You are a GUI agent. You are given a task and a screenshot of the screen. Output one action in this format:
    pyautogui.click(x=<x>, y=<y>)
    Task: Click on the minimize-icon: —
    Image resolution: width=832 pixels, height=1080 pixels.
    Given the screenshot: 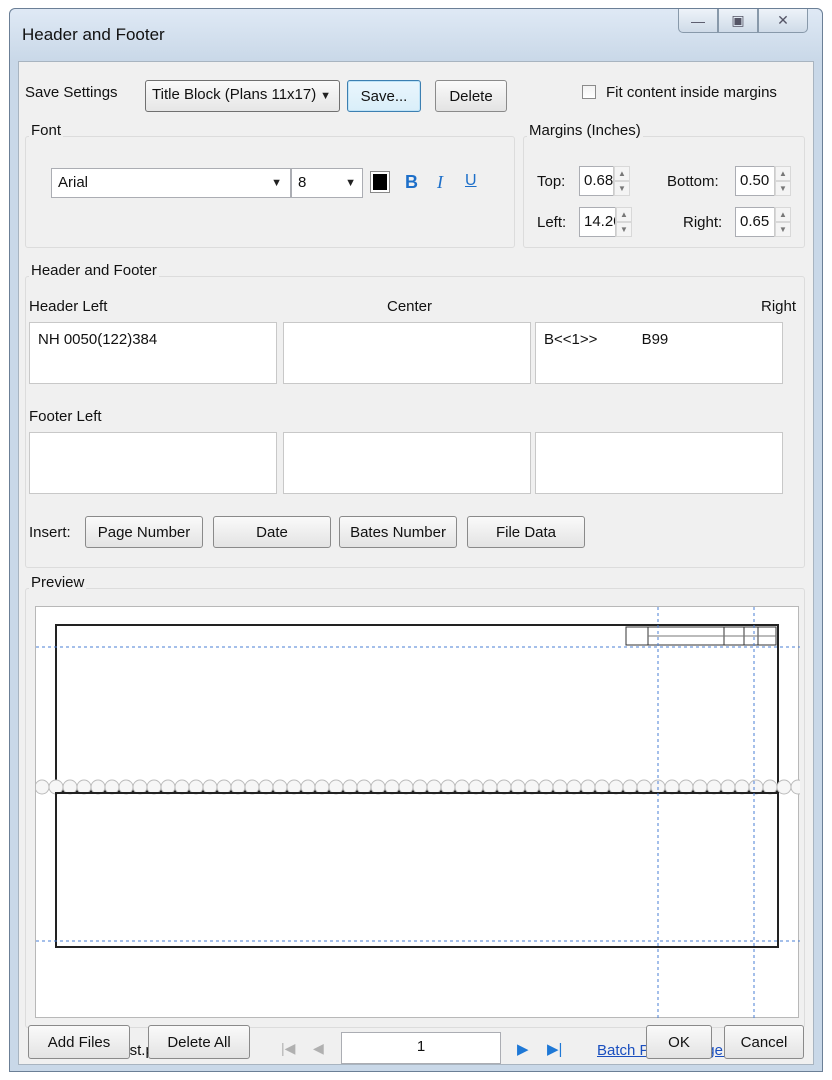 What is the action you would take?
    pyautogui.click(x=698, y=20)
    